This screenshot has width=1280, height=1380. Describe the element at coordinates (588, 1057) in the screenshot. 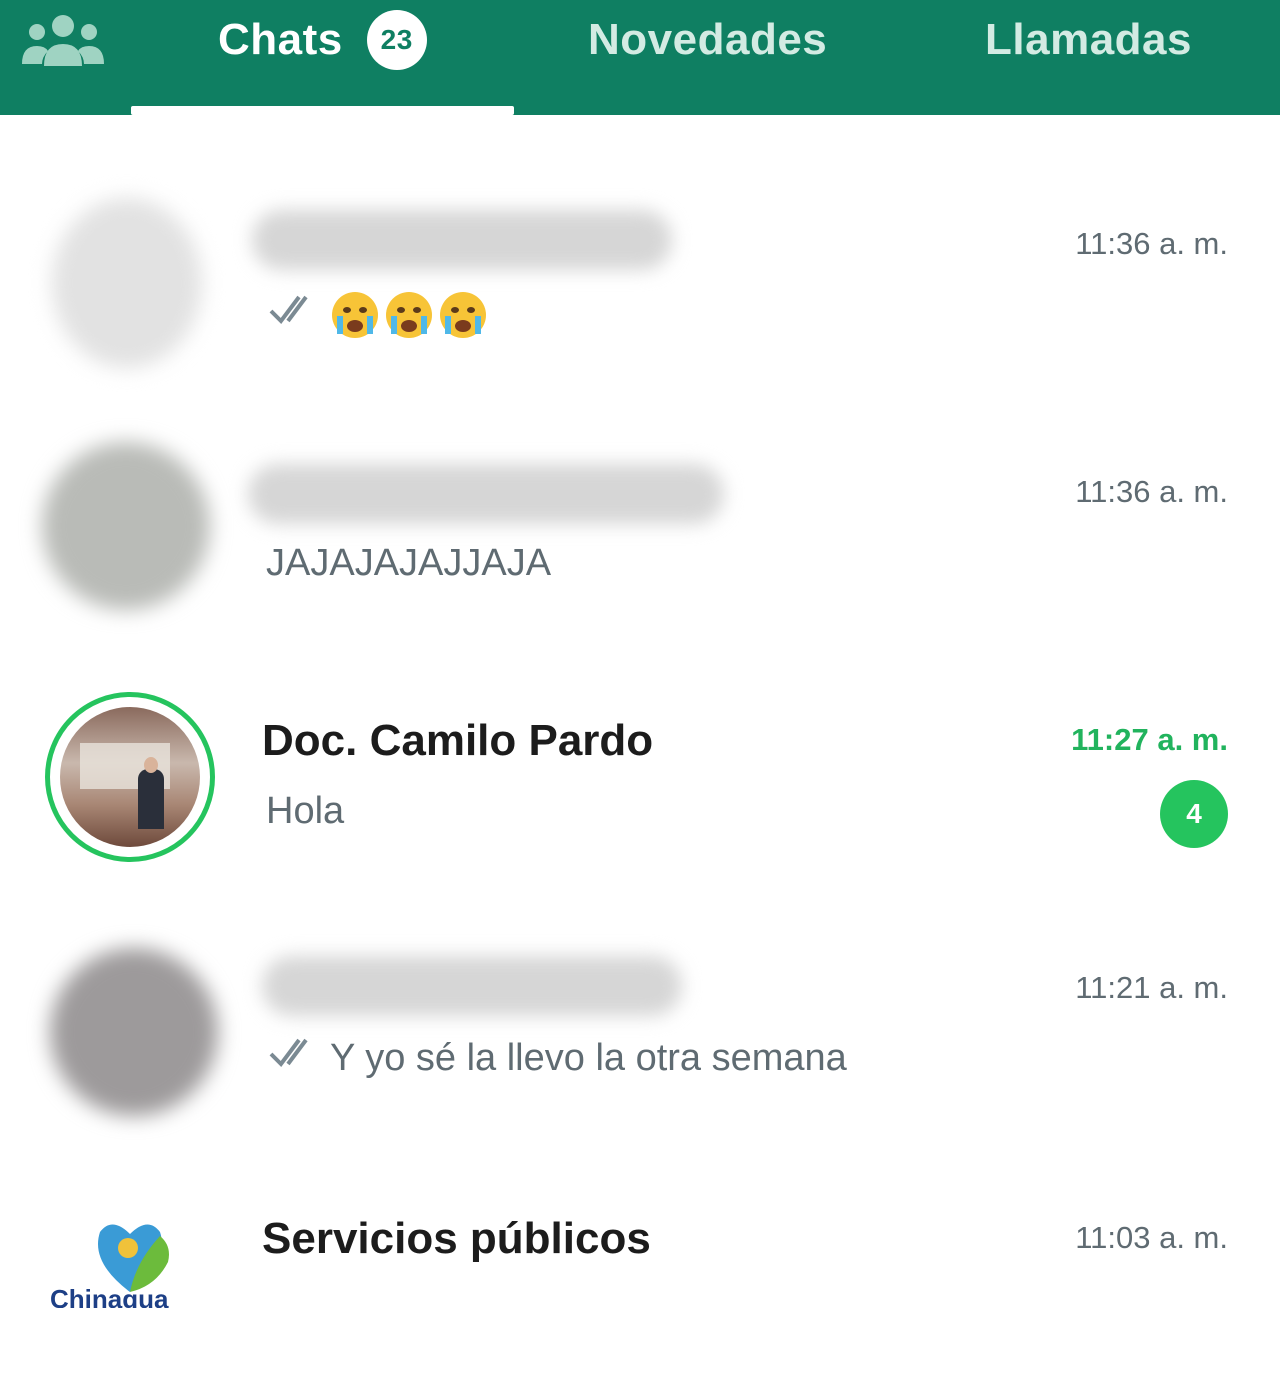

I see `chat-preview-text: Y yo sé la llevo la otra semana` at that location.